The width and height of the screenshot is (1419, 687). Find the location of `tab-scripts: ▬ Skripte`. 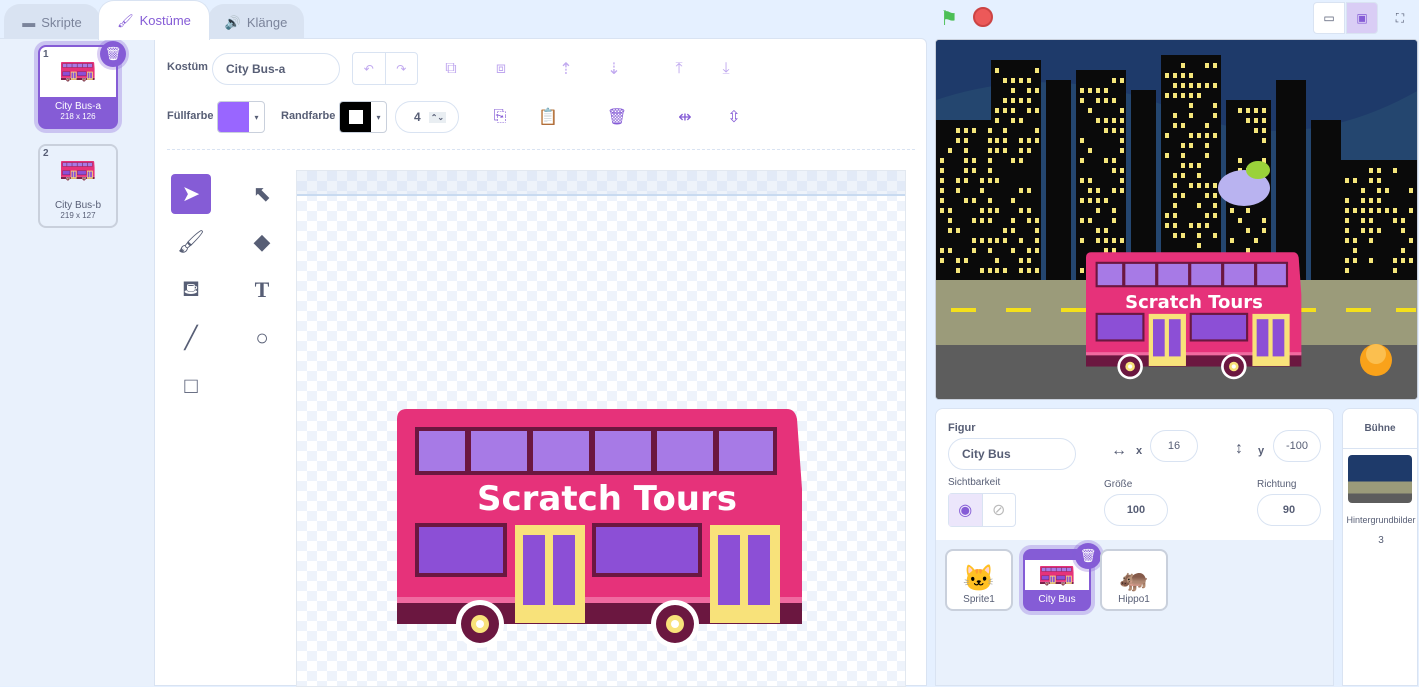

tab-scripts: ▬ Skripte is located at coordinates (52, 22).